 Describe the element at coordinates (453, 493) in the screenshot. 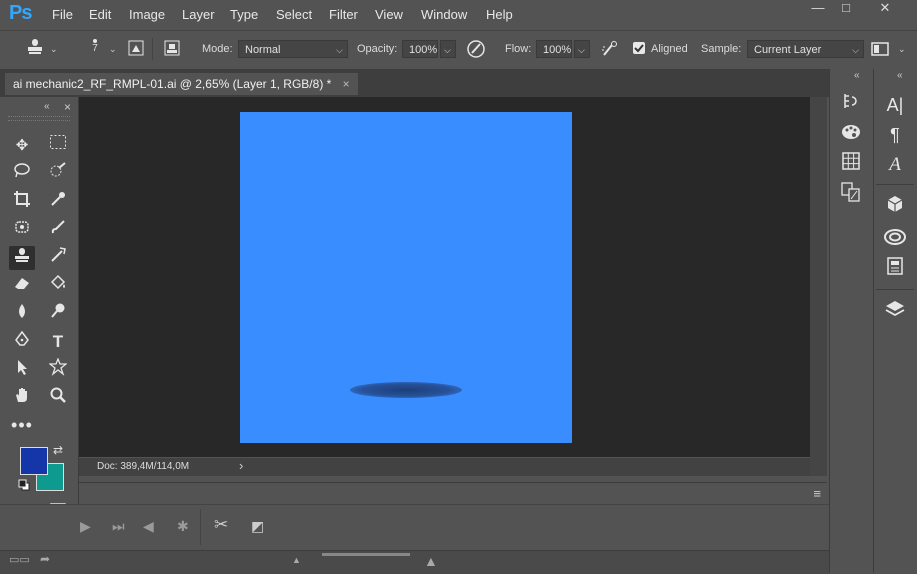

I see `timeline-header: ≡` at that location.